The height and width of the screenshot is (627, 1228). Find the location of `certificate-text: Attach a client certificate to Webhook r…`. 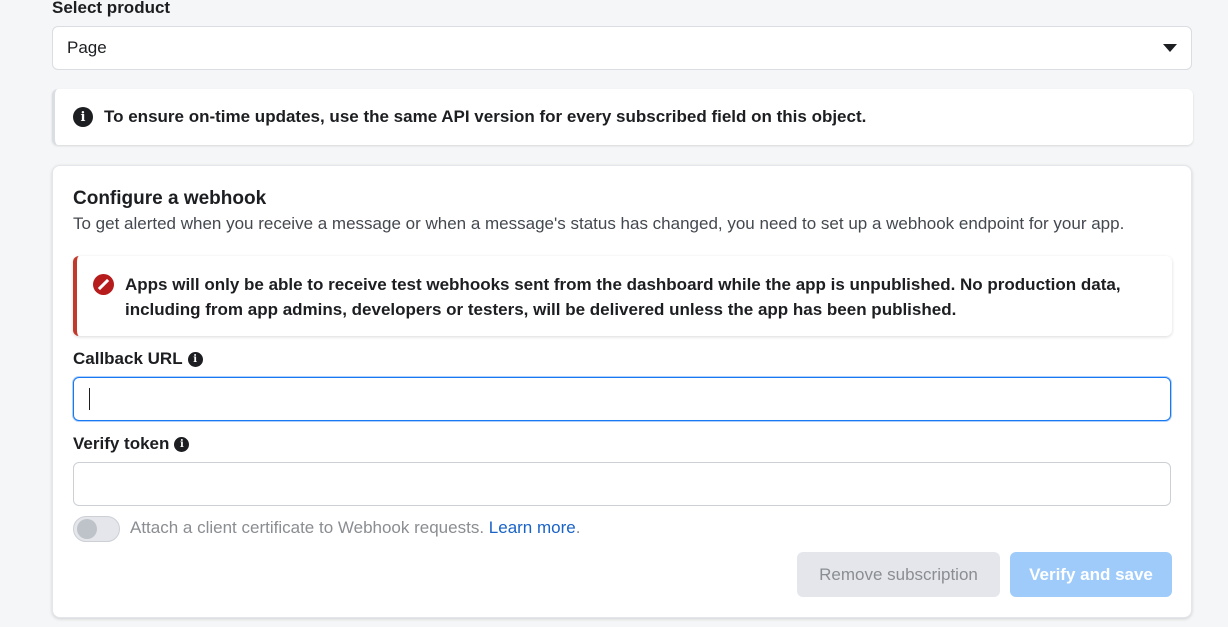

certificate-text: Attach a client certificate to Webhook r… is located at coordinates (307, 527).